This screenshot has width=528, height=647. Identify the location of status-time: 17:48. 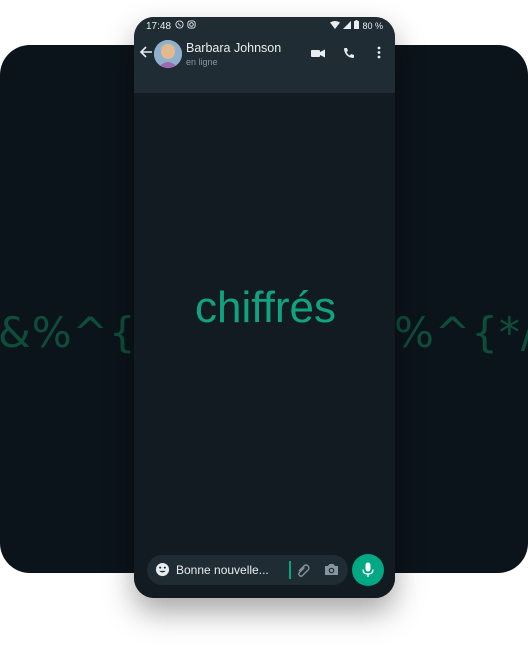
(159, 26).